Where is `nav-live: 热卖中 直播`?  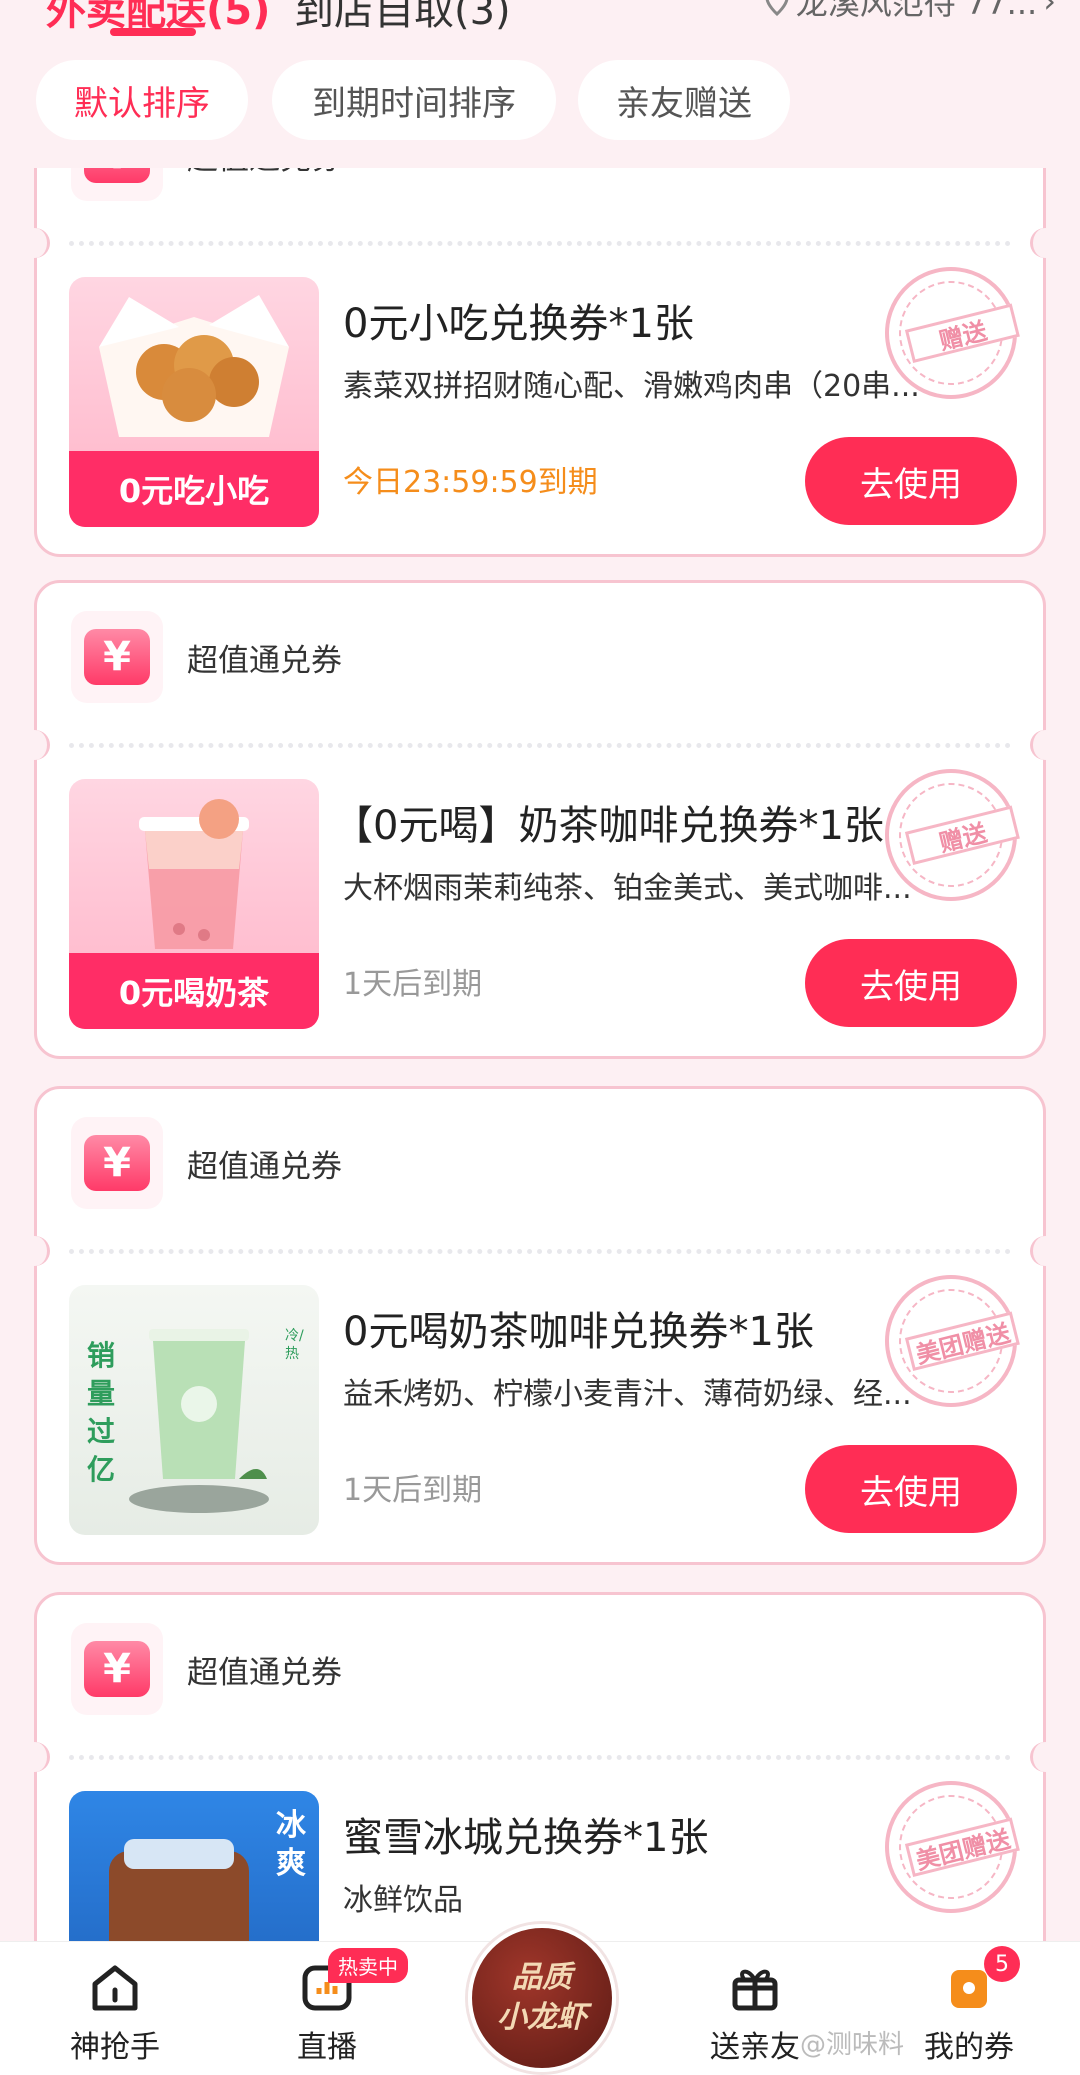 nav-live: 热卖中 直播 is located at coordinates (330, 2008).